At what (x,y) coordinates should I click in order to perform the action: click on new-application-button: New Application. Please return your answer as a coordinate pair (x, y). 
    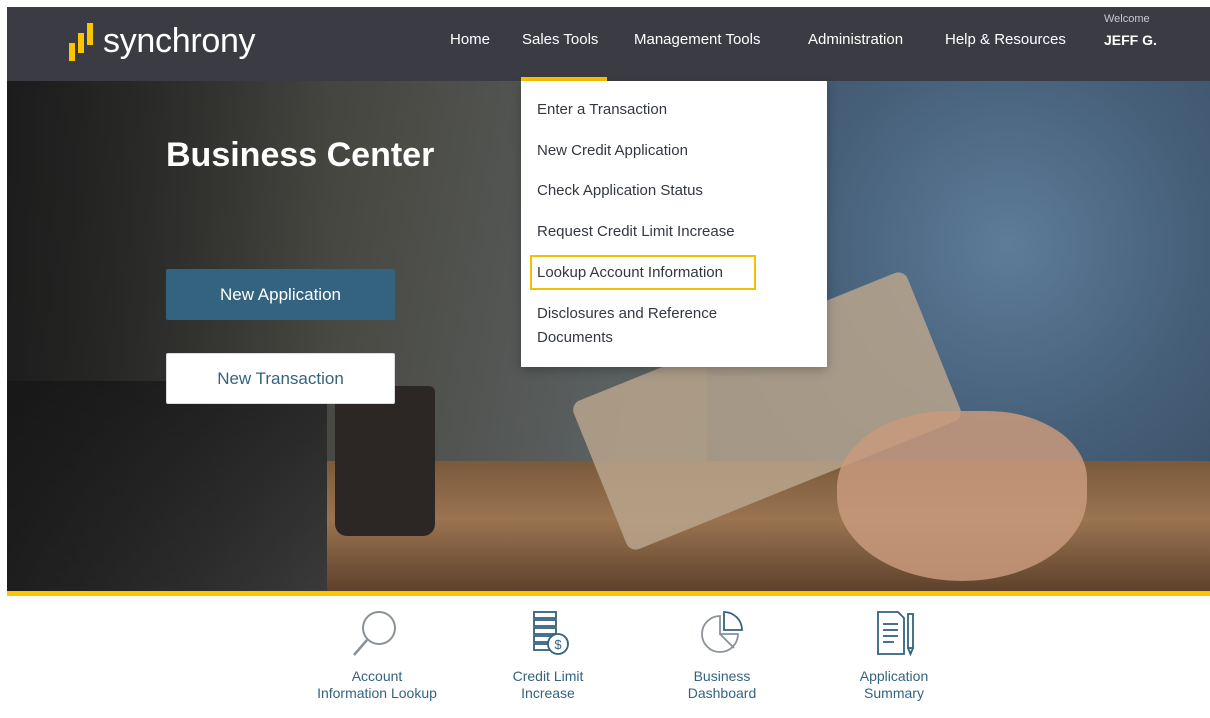
    Looking at the image, I should click on (280, 294).